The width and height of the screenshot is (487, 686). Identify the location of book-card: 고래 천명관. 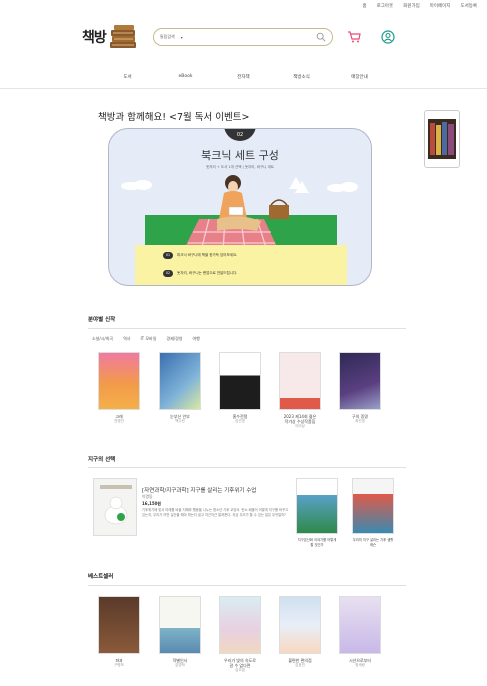
(119, 388).